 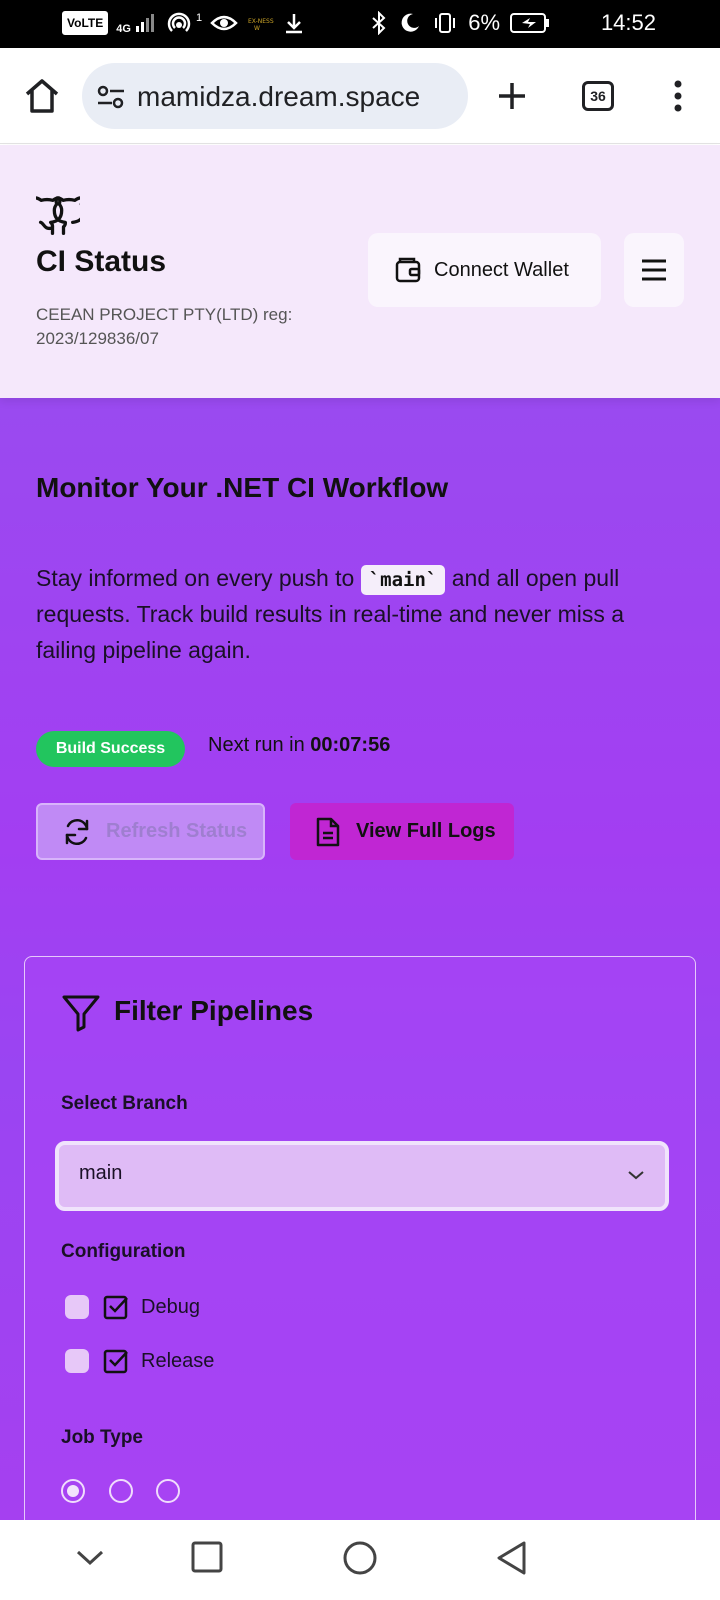 I want to click on back-nav-icon, so click(x=512, y=1558).